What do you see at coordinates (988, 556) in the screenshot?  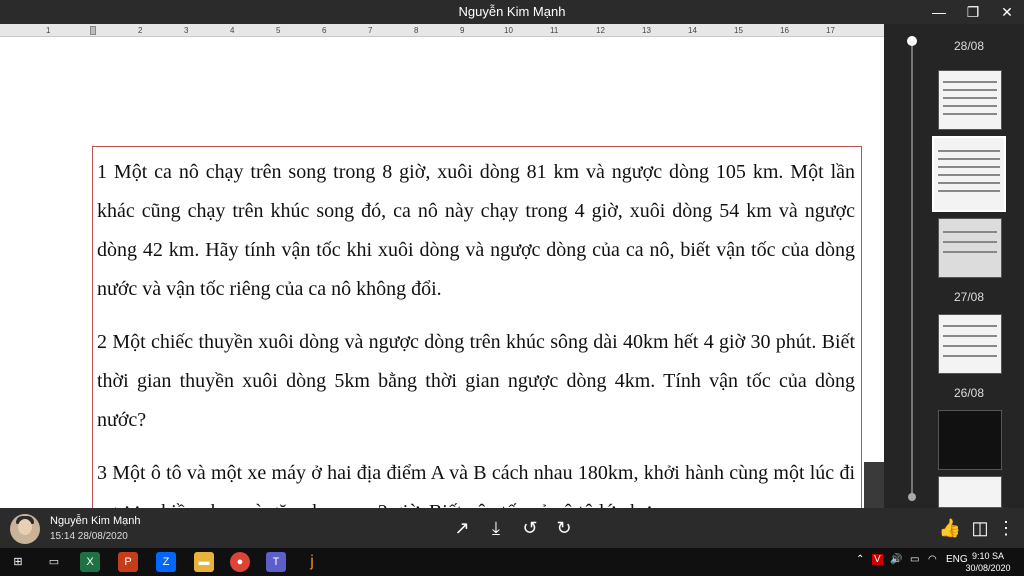 I see `clock-time: 9:10 SA` at bounding box center [988, 556].